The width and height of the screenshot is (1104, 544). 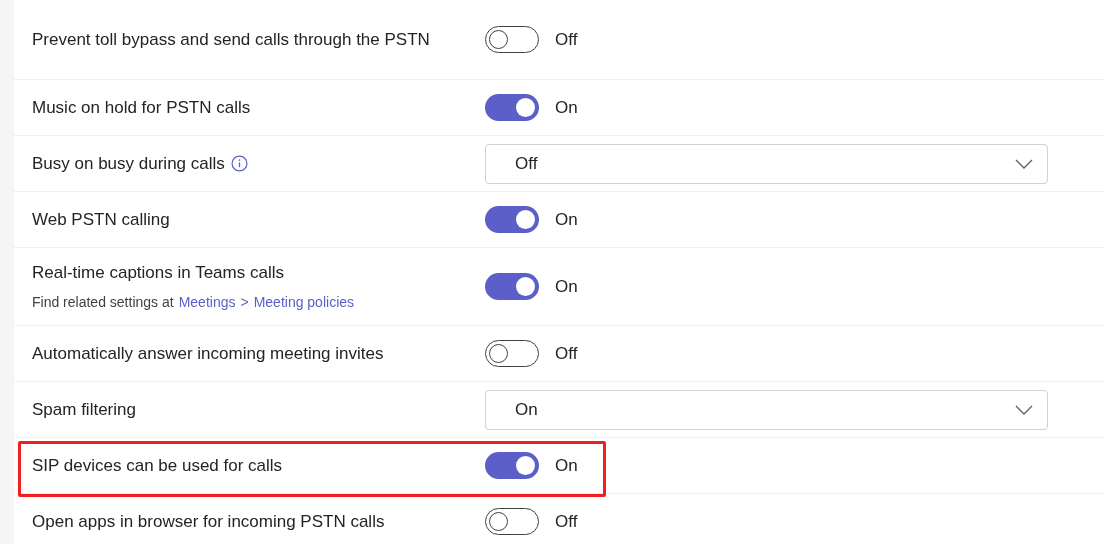 What do you see at coordinates (231, 39) in the screenshot?
I see `setting-label: Prevent toll bypass and send calls through the PSTN` at bounding box center [231, 39].